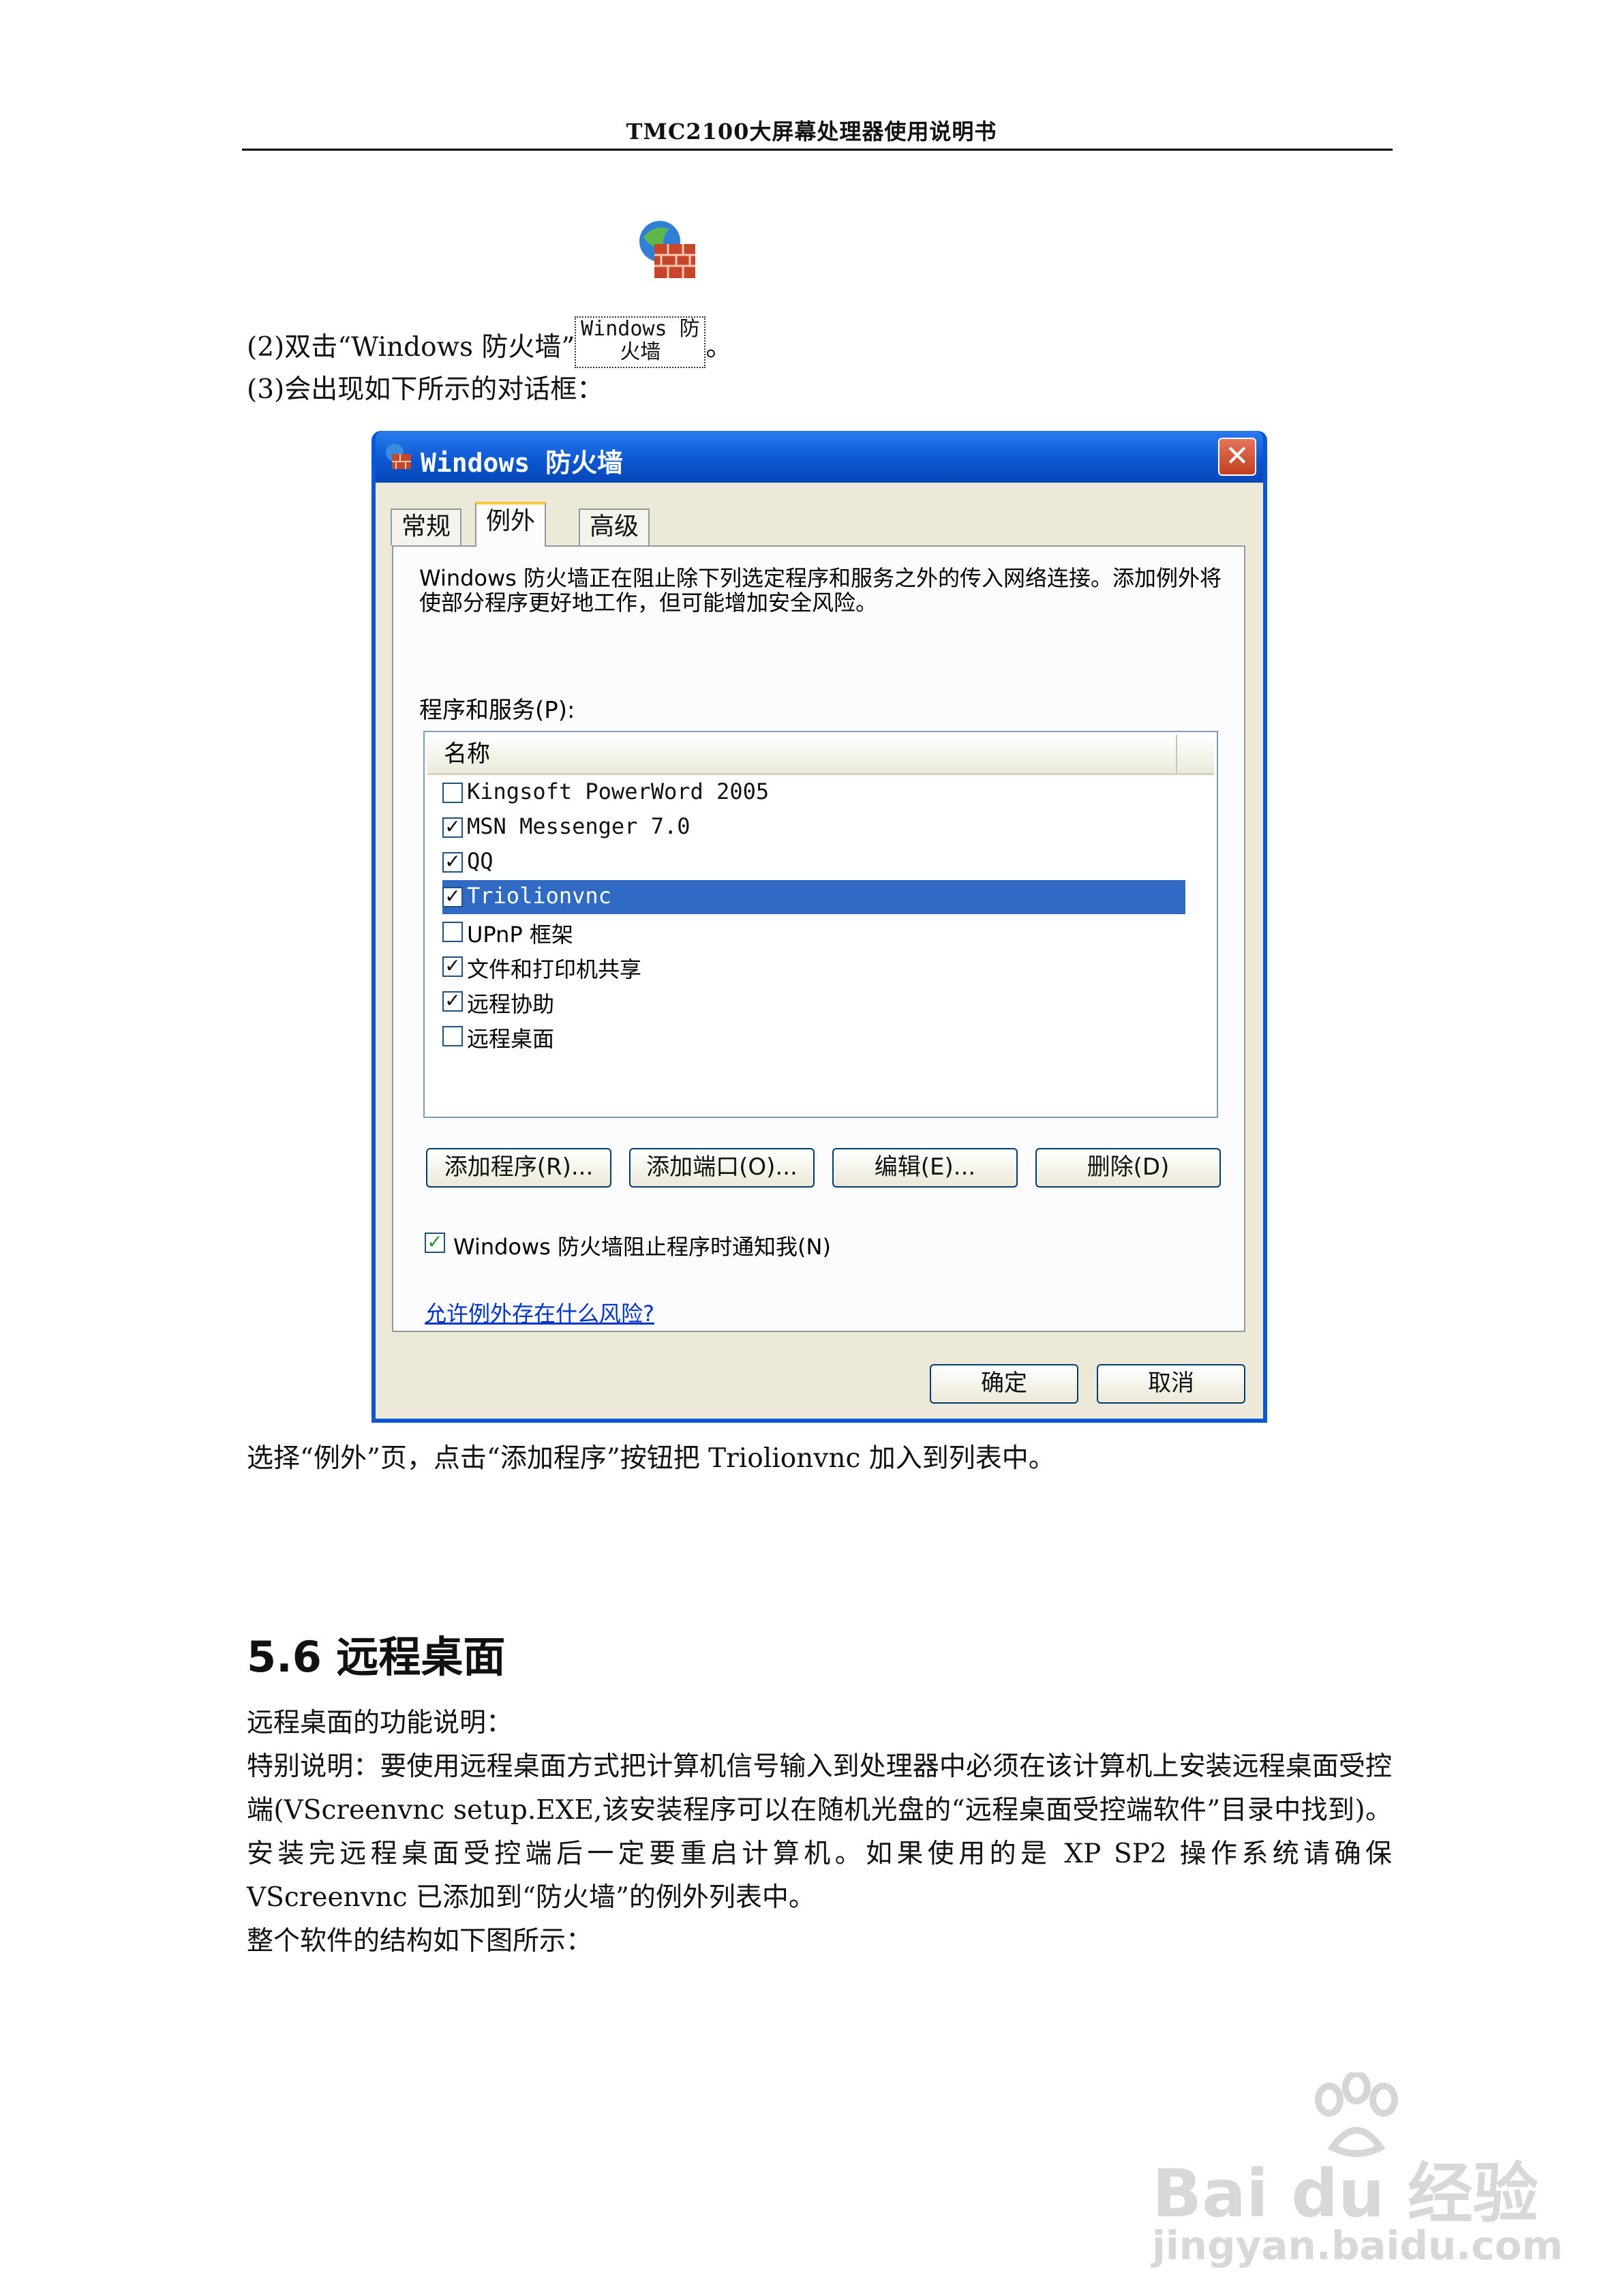  I want to click on list-header: 名称, so click(820, 755).